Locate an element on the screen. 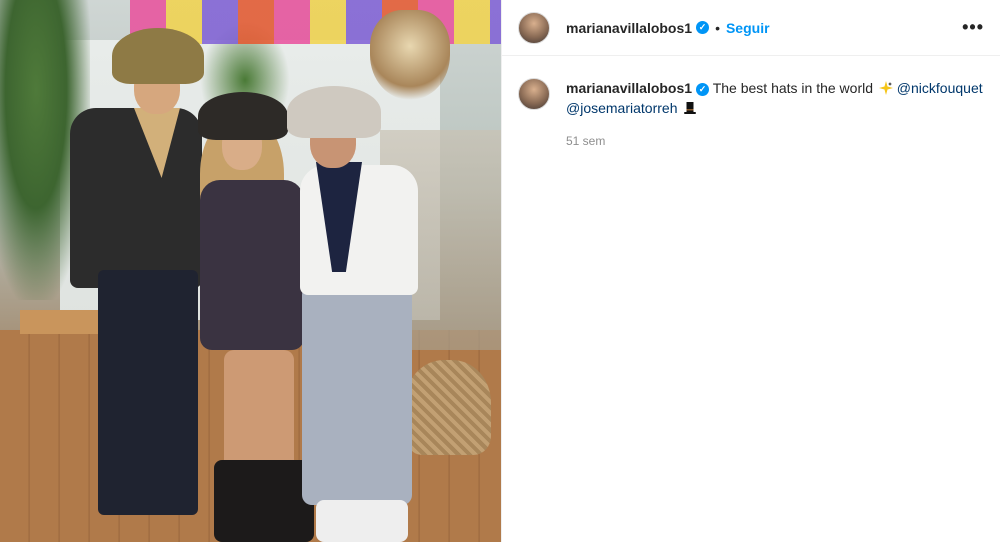 Image resolution: width=1000 pixels, height=542 pixels. follow-button: Seguir is located at coordinates (748, 28).